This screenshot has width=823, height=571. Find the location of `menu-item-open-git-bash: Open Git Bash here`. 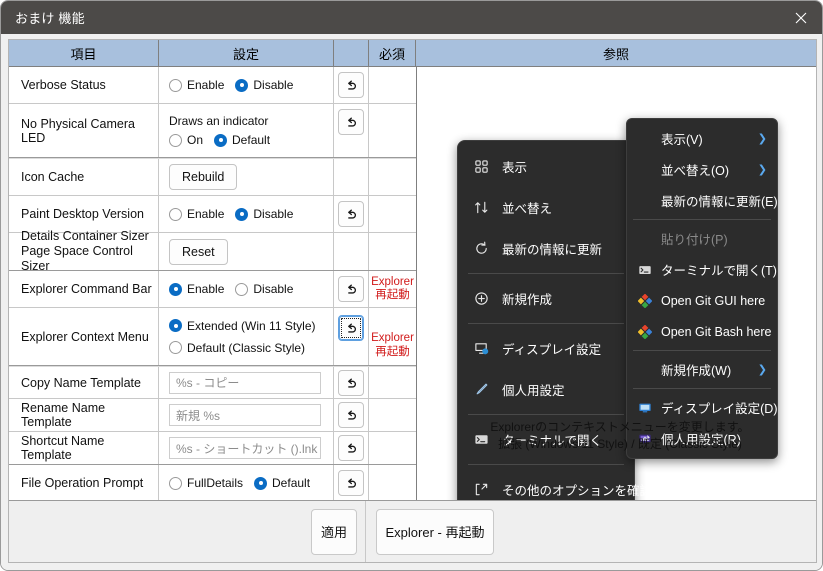

menu-item-open-git-bash: Open Git Bash here is located at coordinates (702, 331).